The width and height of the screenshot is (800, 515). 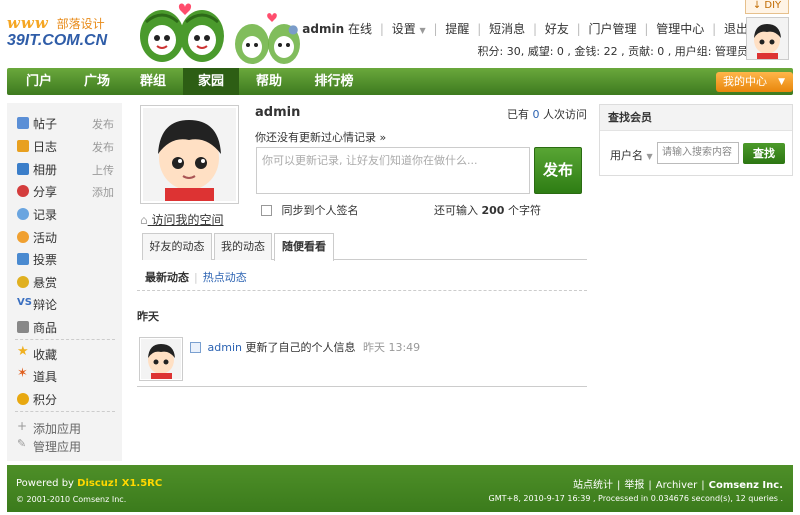 I want to click on footer-link-archiver: Archiver, so click(x=677, y=485).